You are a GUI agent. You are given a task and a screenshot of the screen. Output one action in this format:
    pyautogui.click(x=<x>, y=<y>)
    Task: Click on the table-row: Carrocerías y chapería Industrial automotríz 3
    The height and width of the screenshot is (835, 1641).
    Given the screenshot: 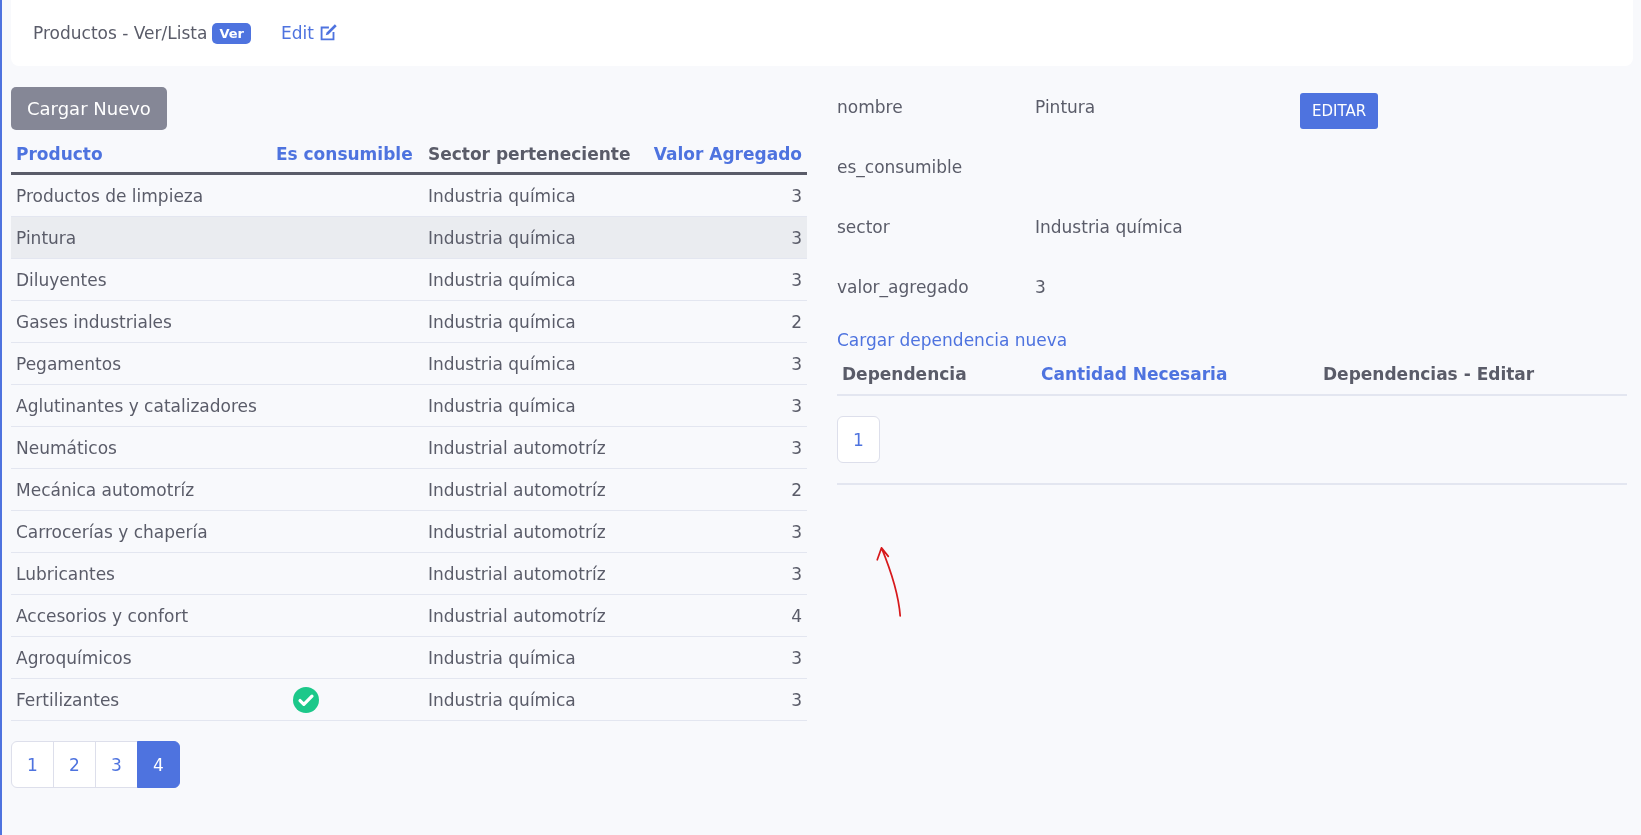 What is the action you would take?
    pyautogui.click(x=409, y=531)
    